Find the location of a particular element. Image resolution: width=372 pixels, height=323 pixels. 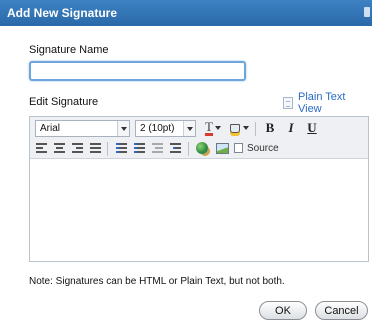

align-right-button is located at coordinates (77, 148).